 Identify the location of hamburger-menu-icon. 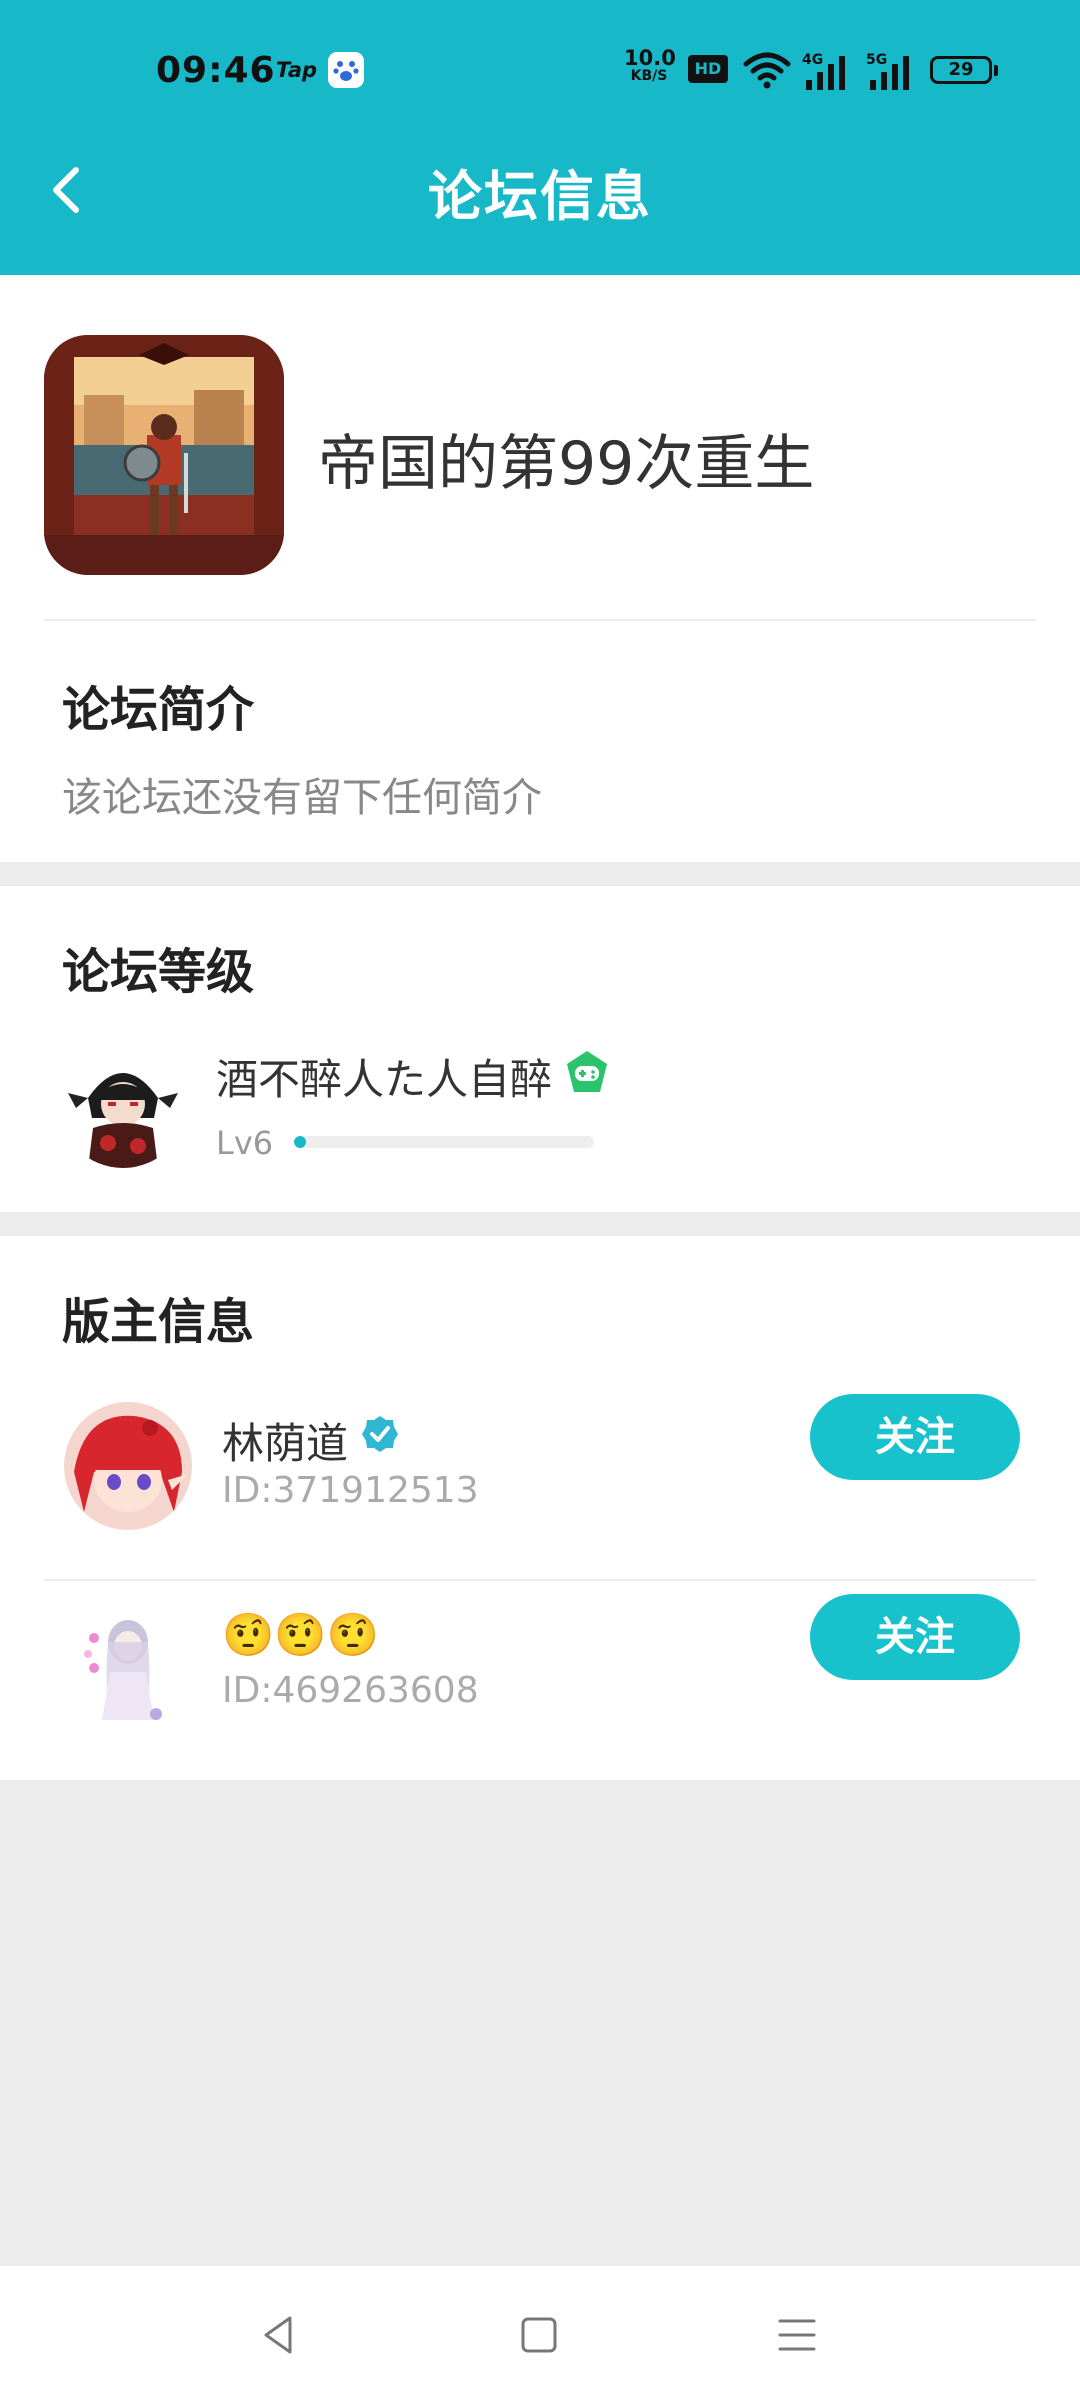
(797, 2335).